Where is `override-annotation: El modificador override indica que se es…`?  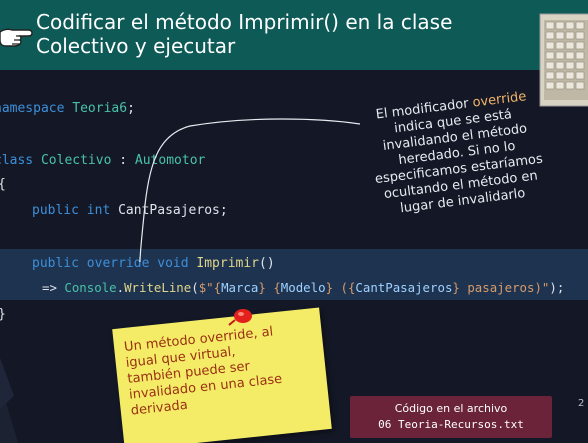 override-annotation: El modificador override indica que se es… is located at coordinates (457, 154).